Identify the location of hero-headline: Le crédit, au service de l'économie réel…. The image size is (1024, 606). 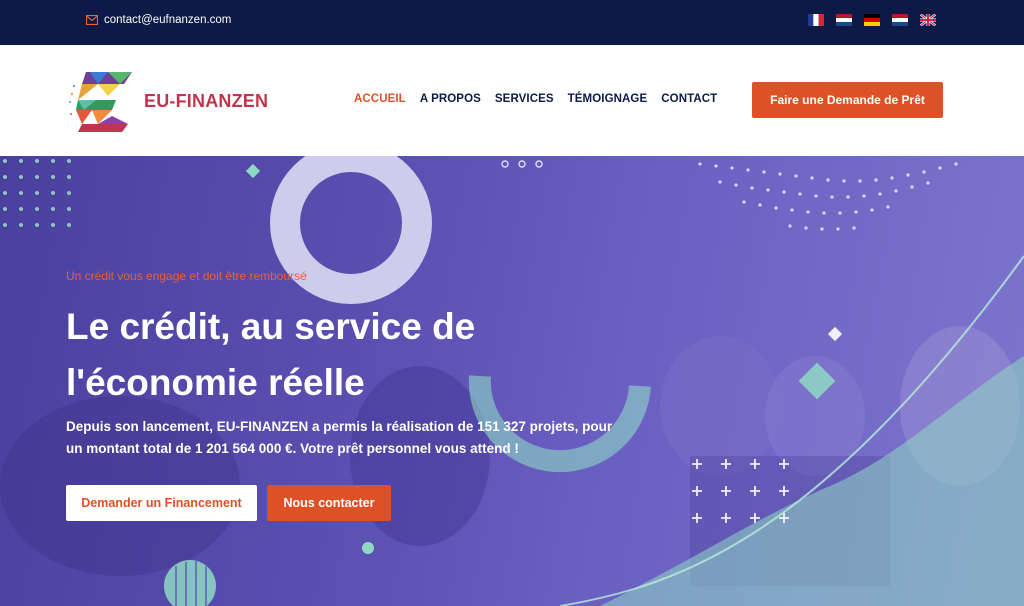
(271, 354).